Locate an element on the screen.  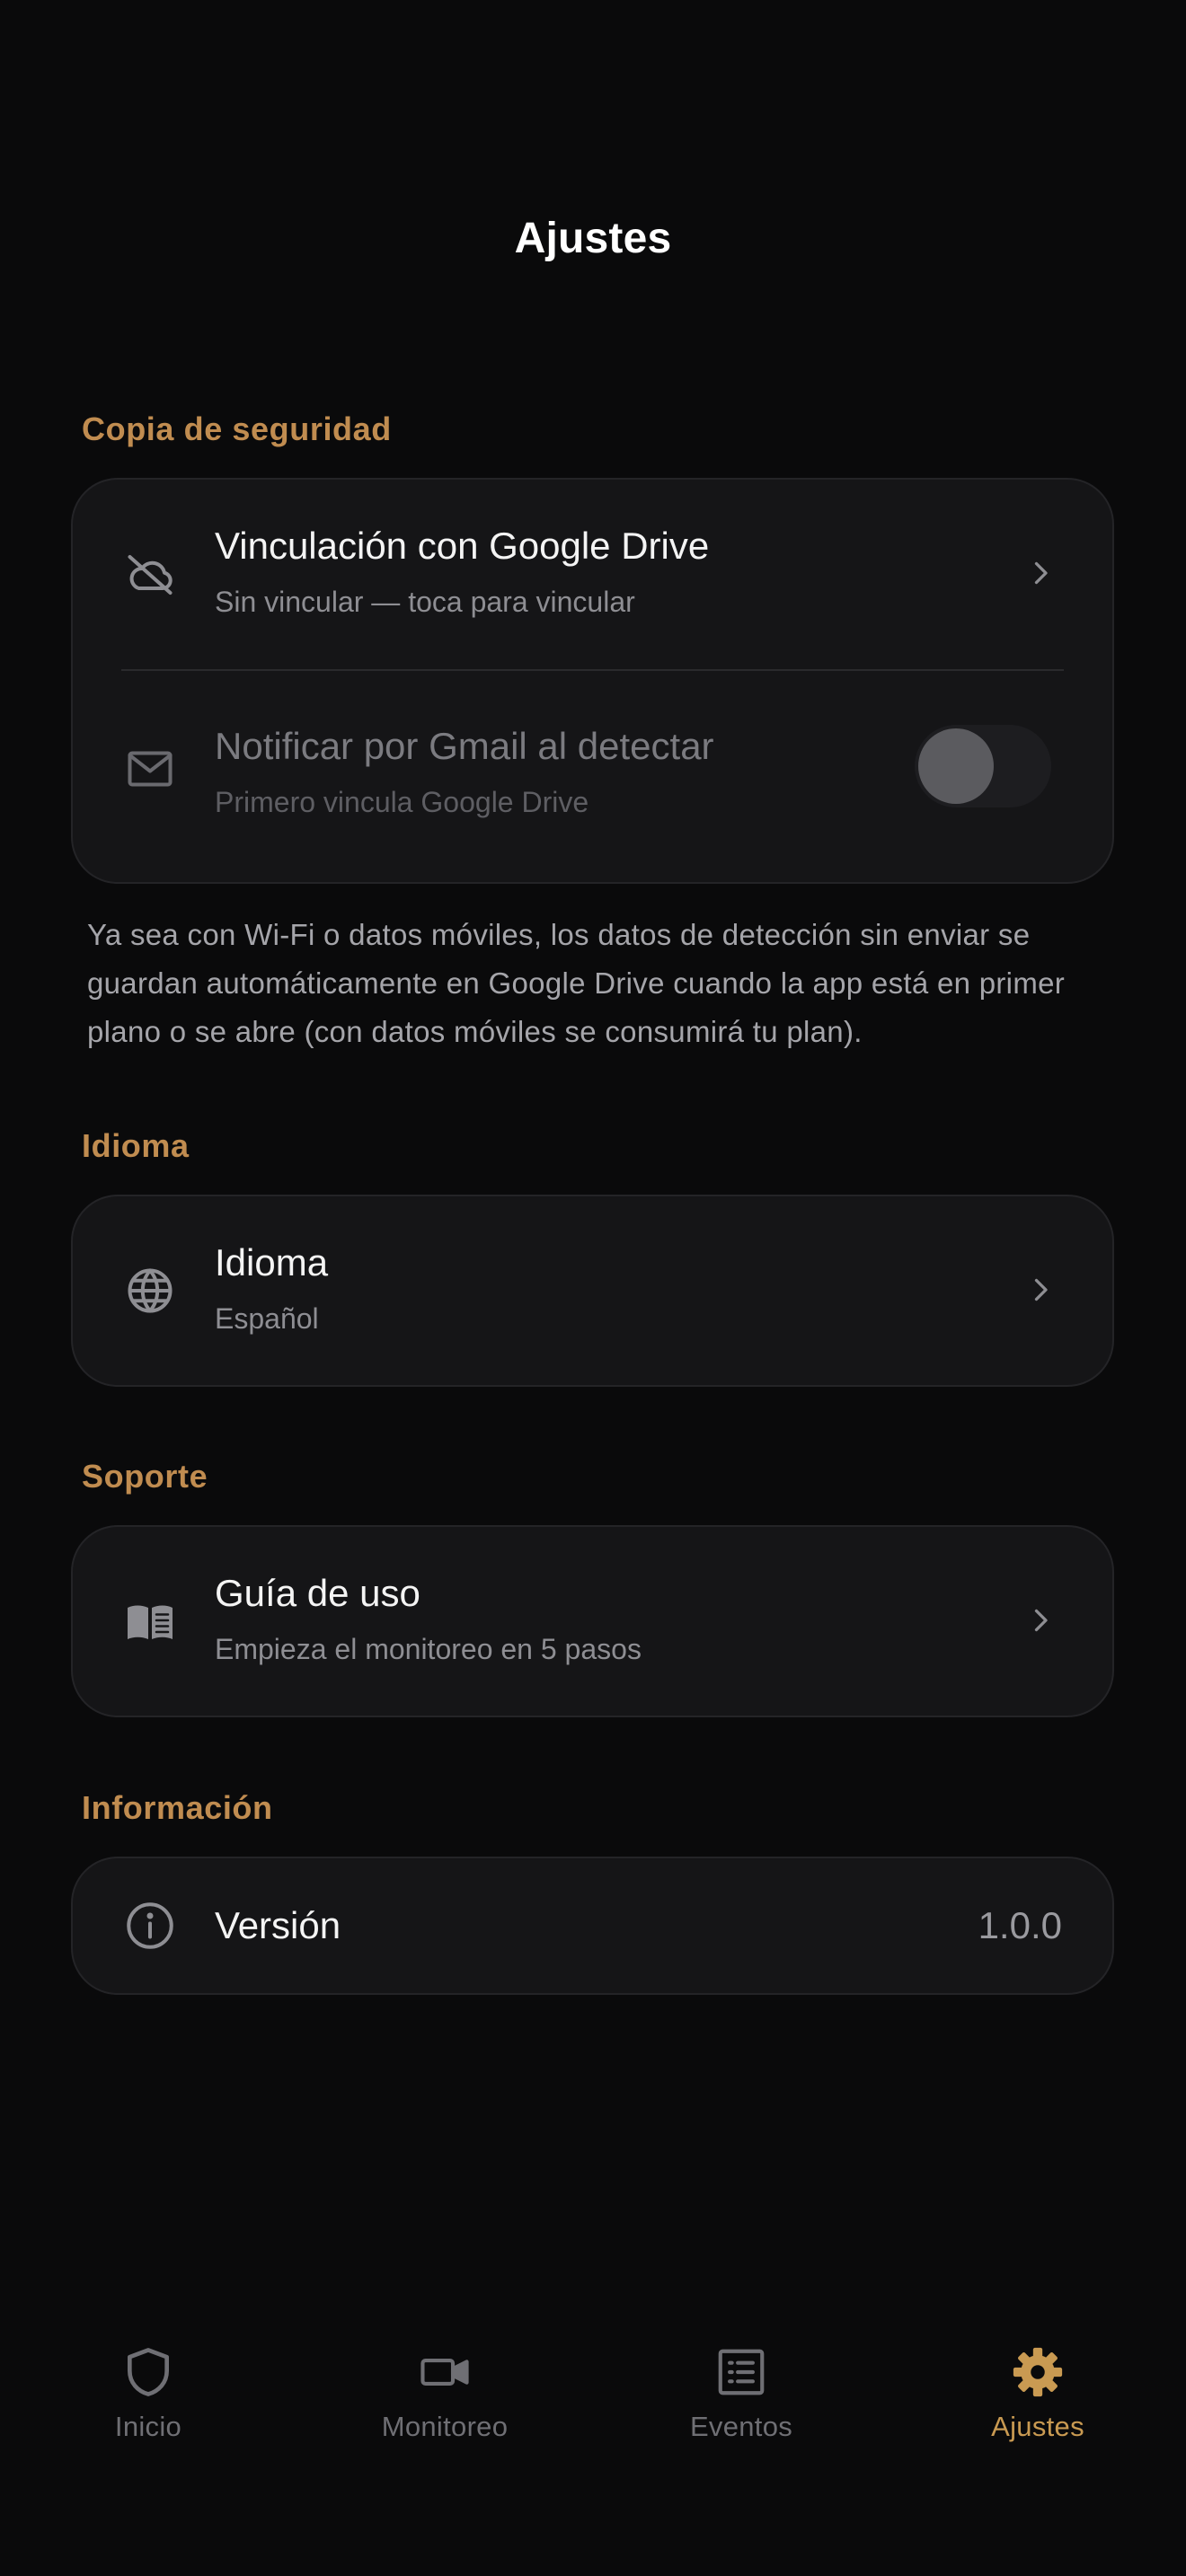
google-drive-link-subtitle: Sin vincular — toca para vincular is located at coordinates (425, 602).